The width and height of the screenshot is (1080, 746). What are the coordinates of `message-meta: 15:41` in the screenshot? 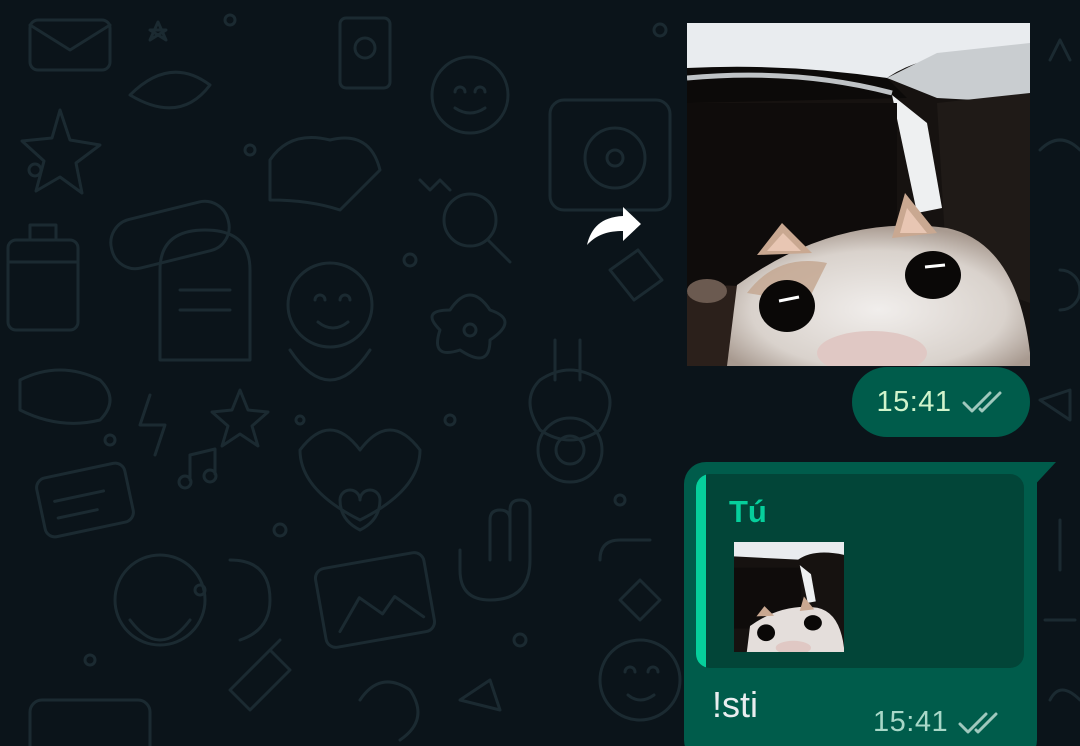 It's located at (937, 722).